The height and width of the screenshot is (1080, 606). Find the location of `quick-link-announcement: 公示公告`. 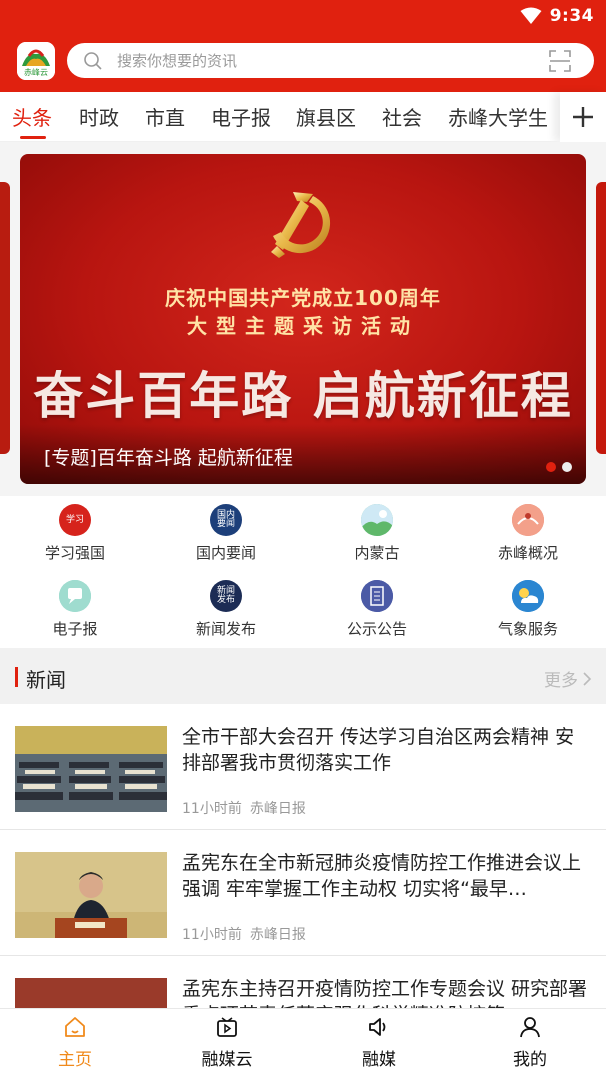

quick-link-announcement: 公示公告 is located at coordinates (377, 609).